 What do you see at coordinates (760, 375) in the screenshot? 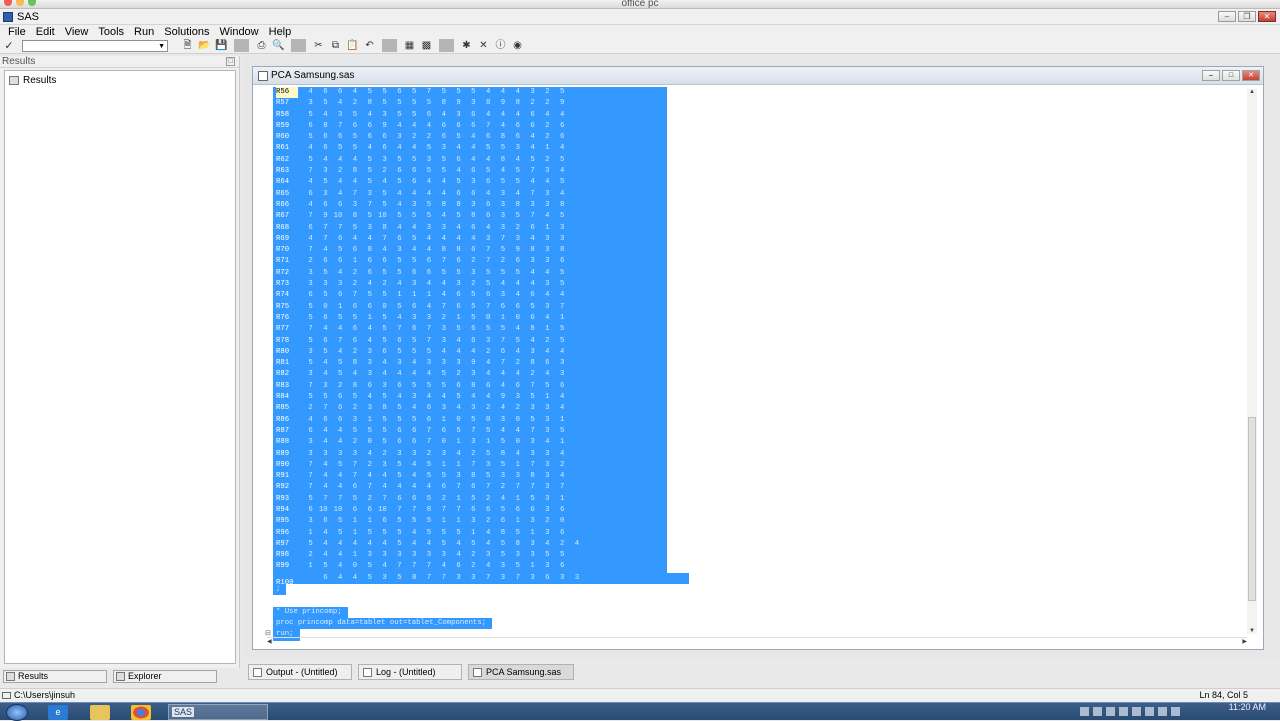
I see `code-line: R82 3 4 5 4 3 4 4 4 4 5 2 3 4 4 4 2 4 3` at bounding box center [760, 375].